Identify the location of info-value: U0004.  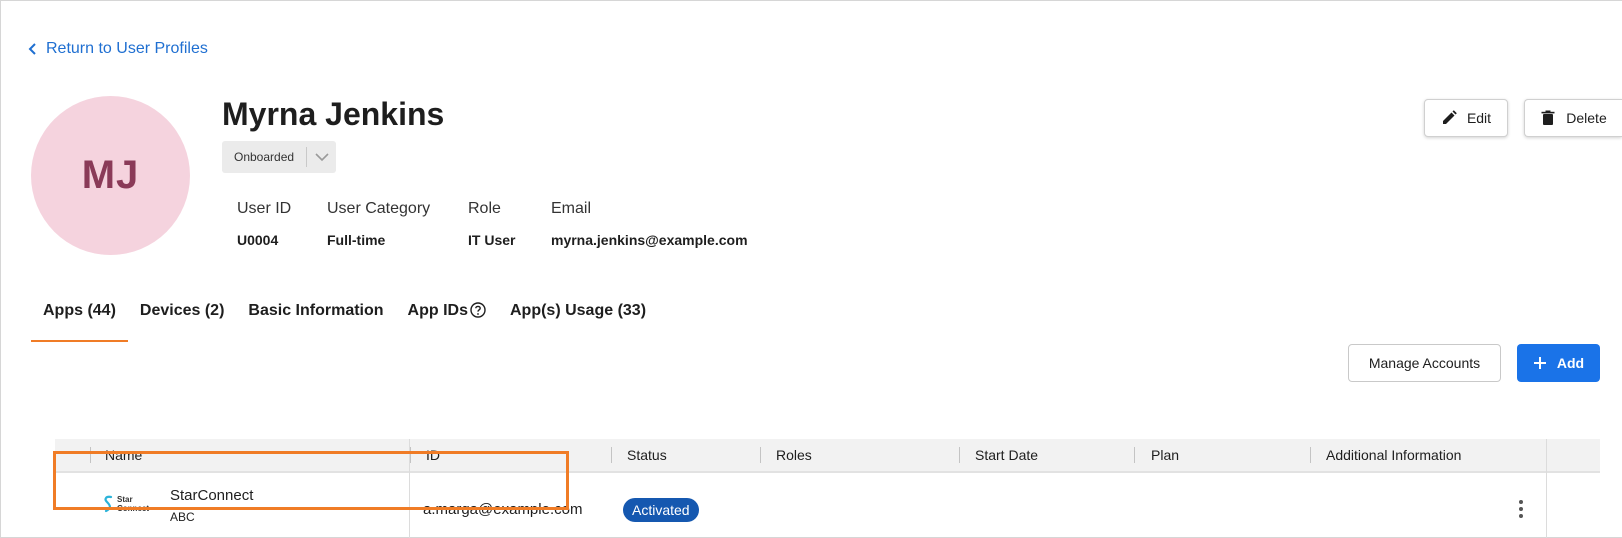
(258, 240).